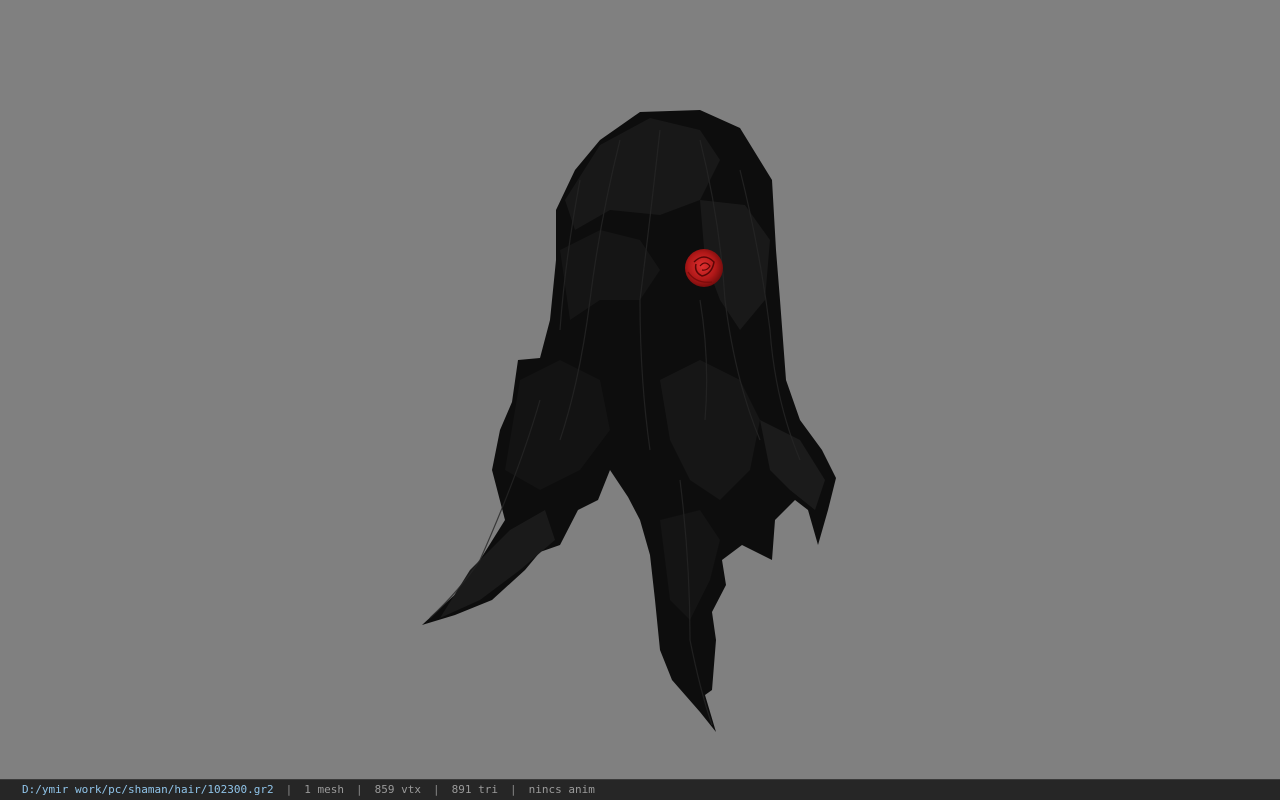 The image size is (1280, 800). What do you see at coordinates (398, 789) in the screenshot?
I see `vertex-count: 859 vtx` at bounding box center [398, 789].